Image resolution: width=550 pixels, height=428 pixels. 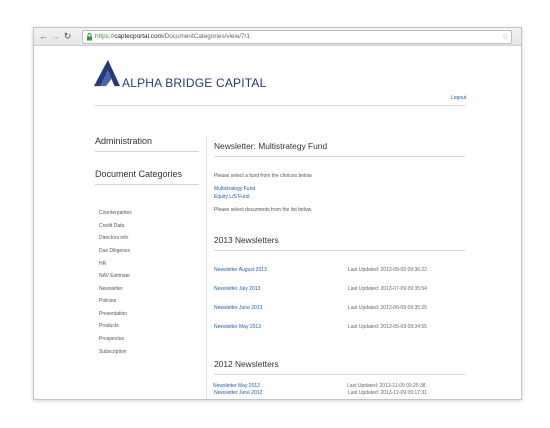 I want to click on fund-link-equity-ls: Equity L/S Fund, so click(x=232, y=197).